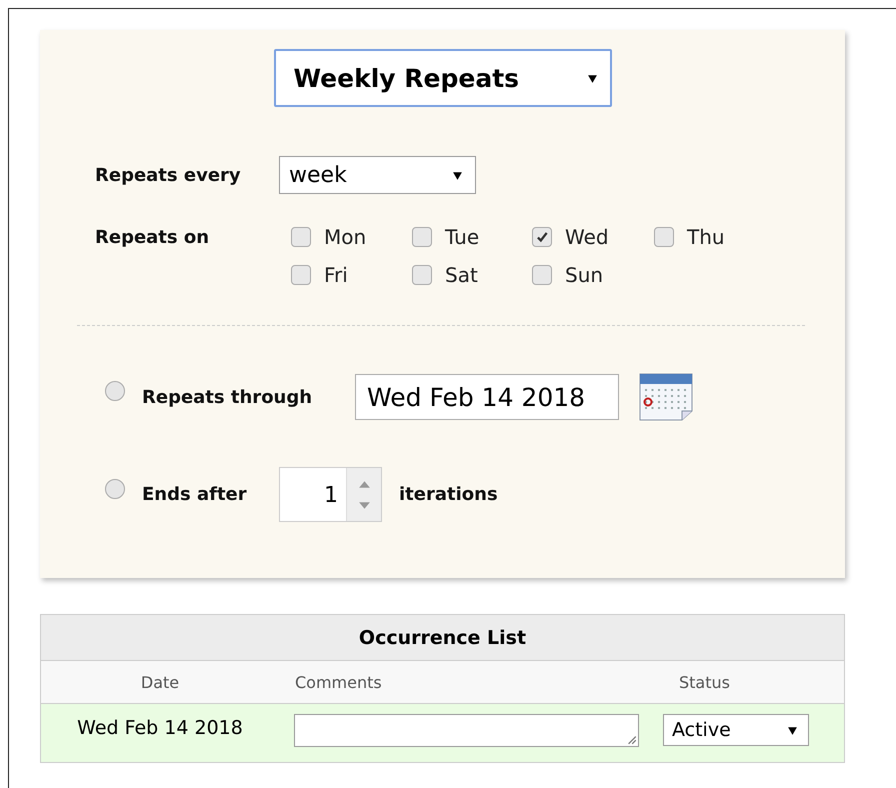  Describe the element at coordinates (377, 175) in the screenshot. I see `repeats-every-dropdown: week` at that location.